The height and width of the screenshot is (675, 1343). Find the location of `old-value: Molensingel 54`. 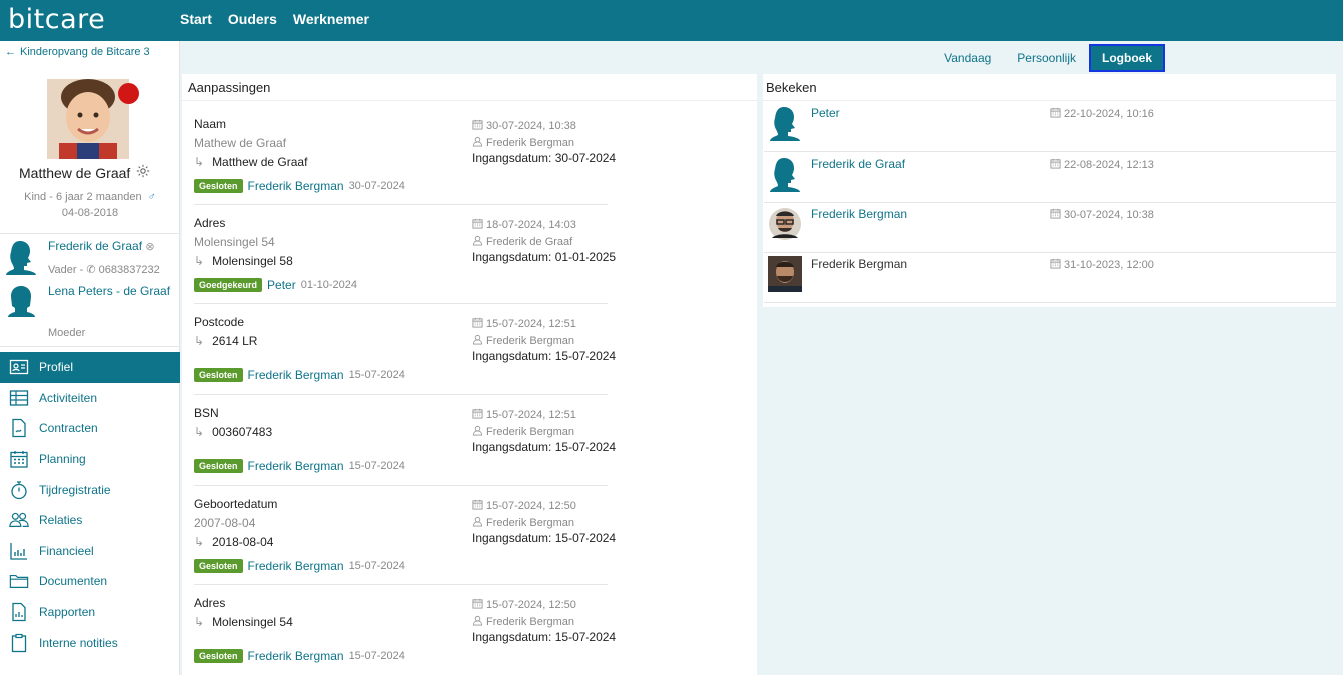

old-value: Molensingel 54 is located at coordinates (234, 242).